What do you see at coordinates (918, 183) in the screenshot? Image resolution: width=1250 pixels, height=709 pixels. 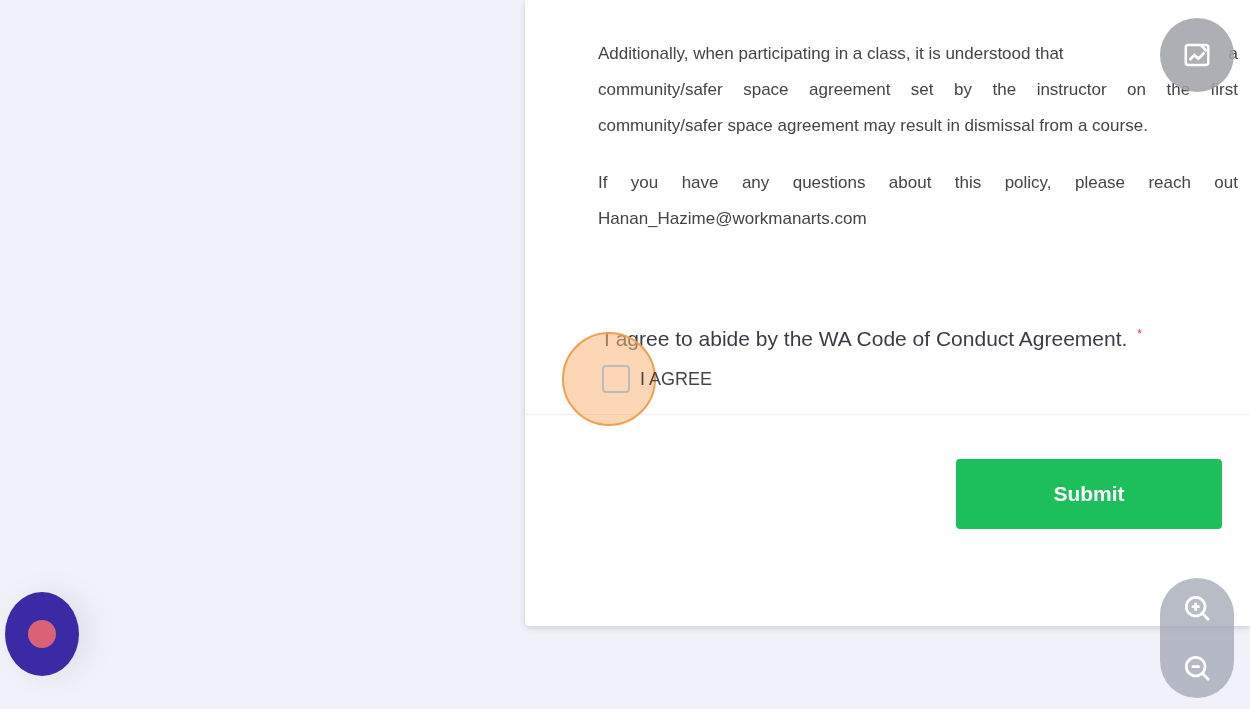 I see `policy-text-line: If you have any questions about this policy, please reach out` at bounding box center [918, 183].